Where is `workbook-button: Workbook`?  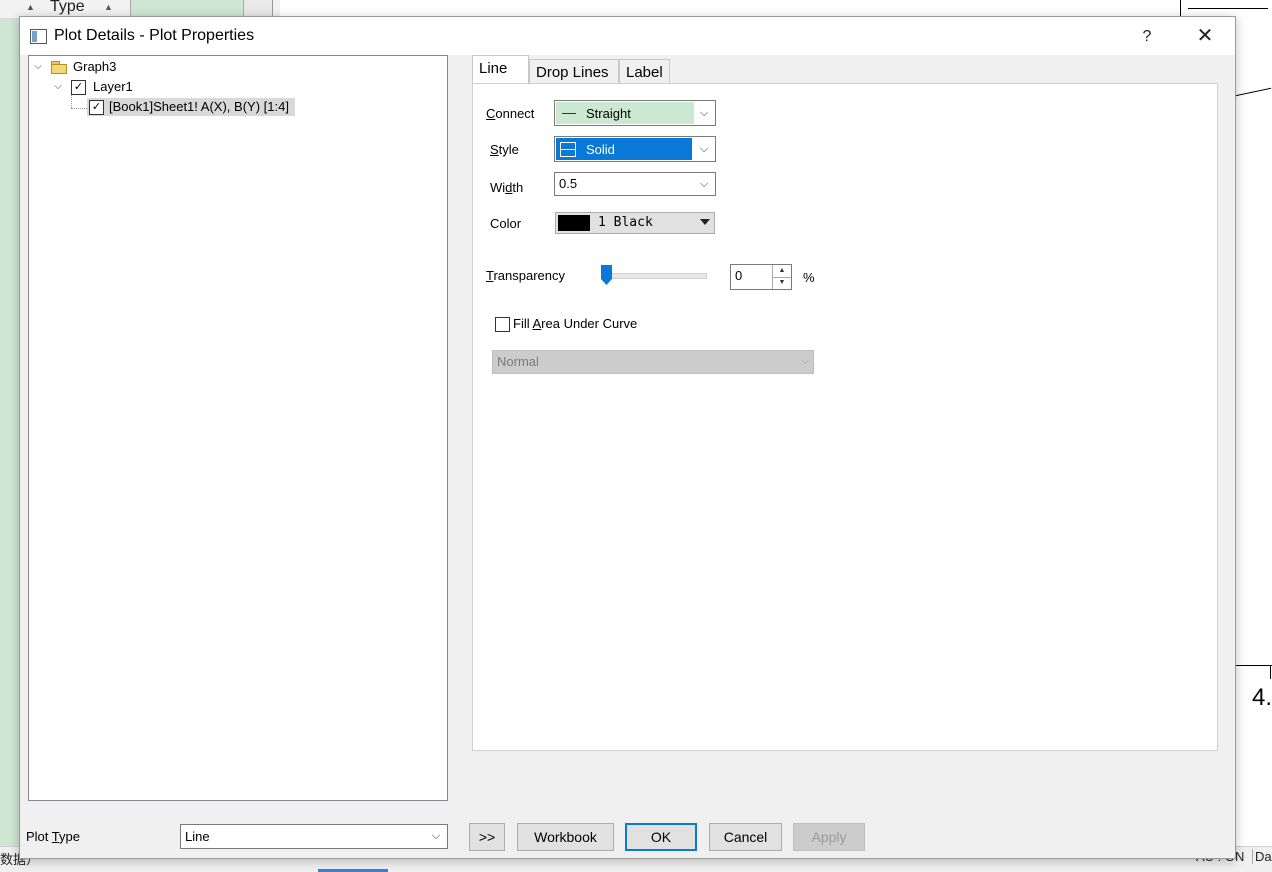
workbook-button: Workbook is located at coordinates (565, 837).